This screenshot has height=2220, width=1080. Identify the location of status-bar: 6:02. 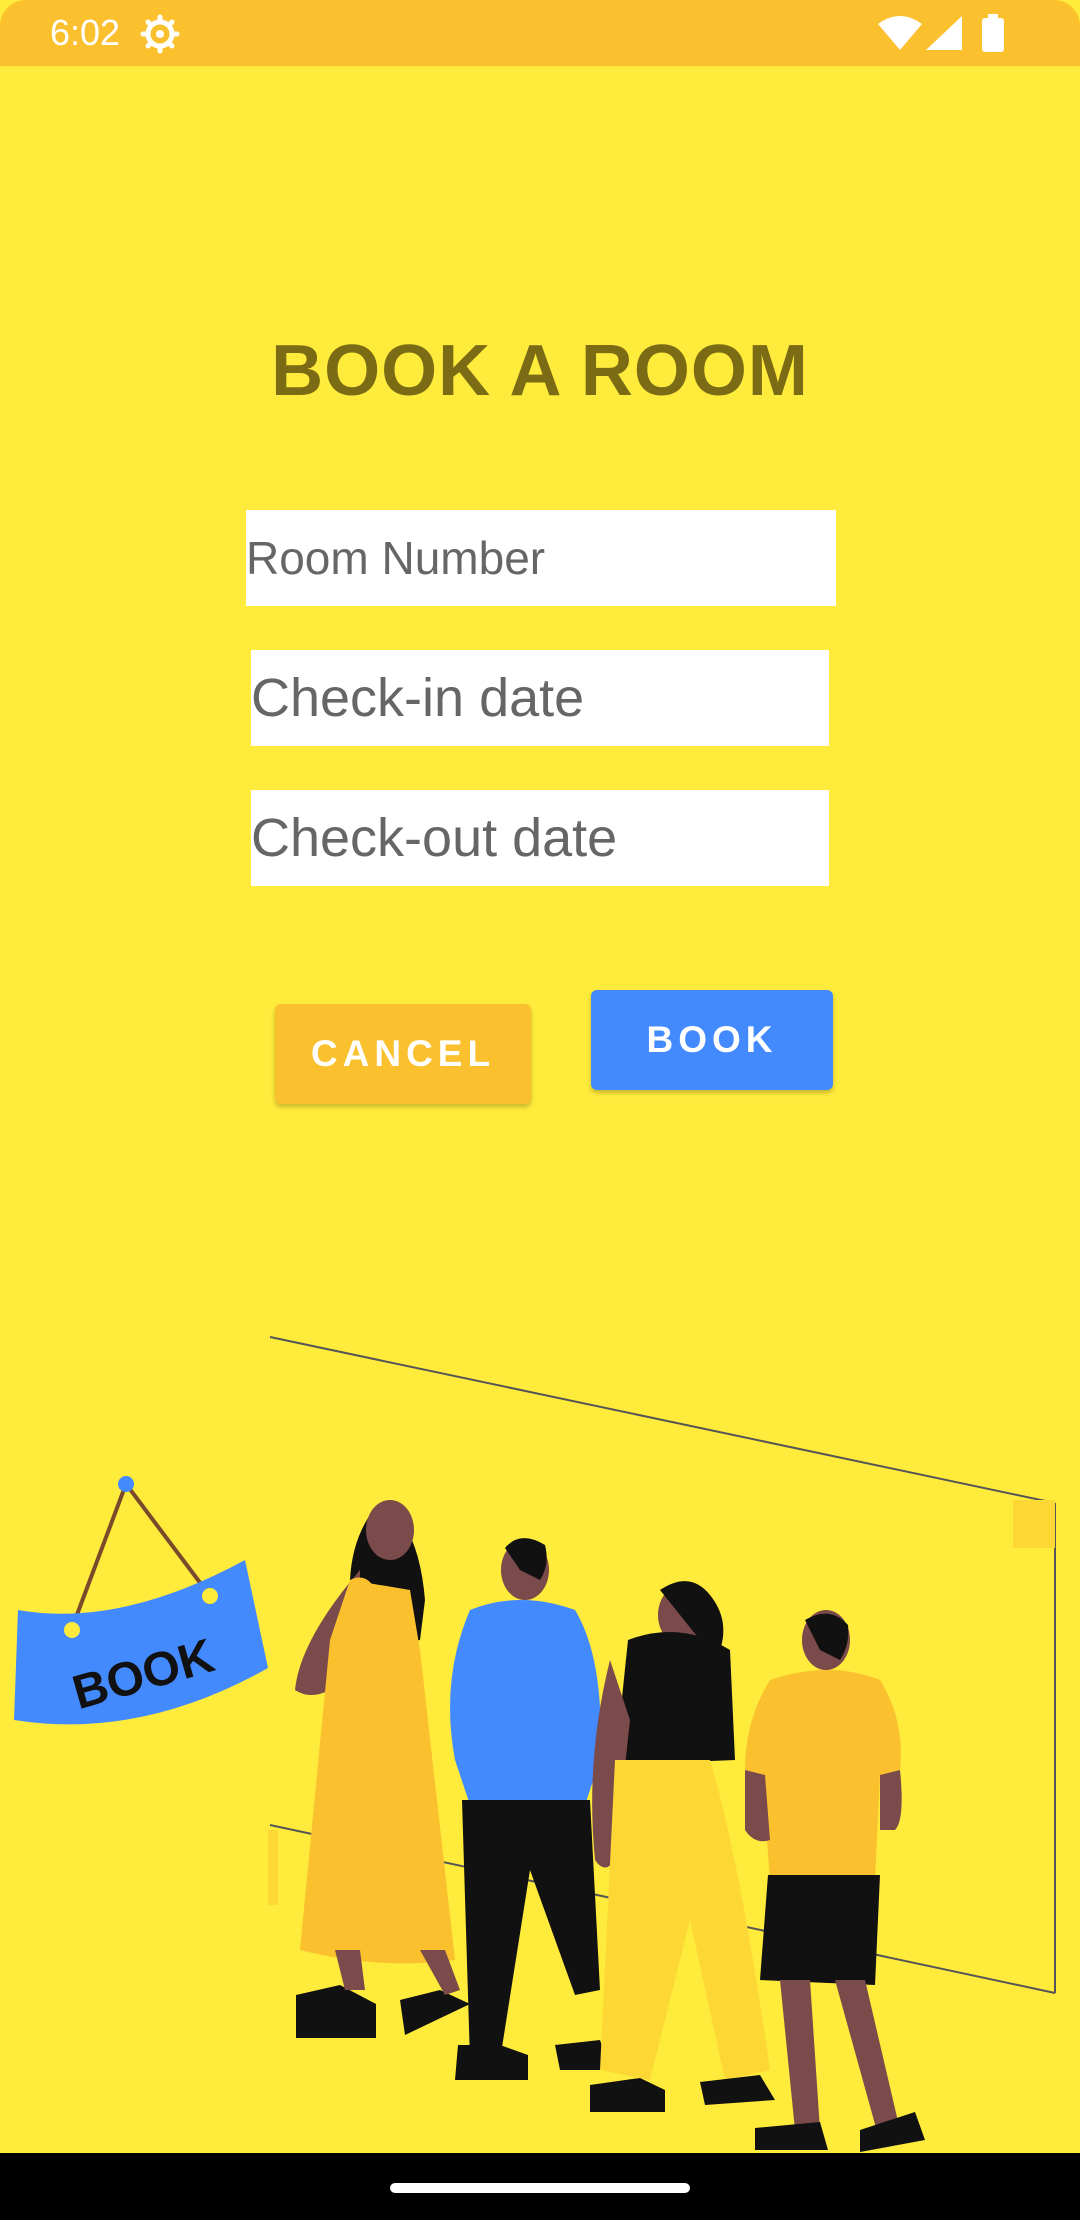
(540, 33).